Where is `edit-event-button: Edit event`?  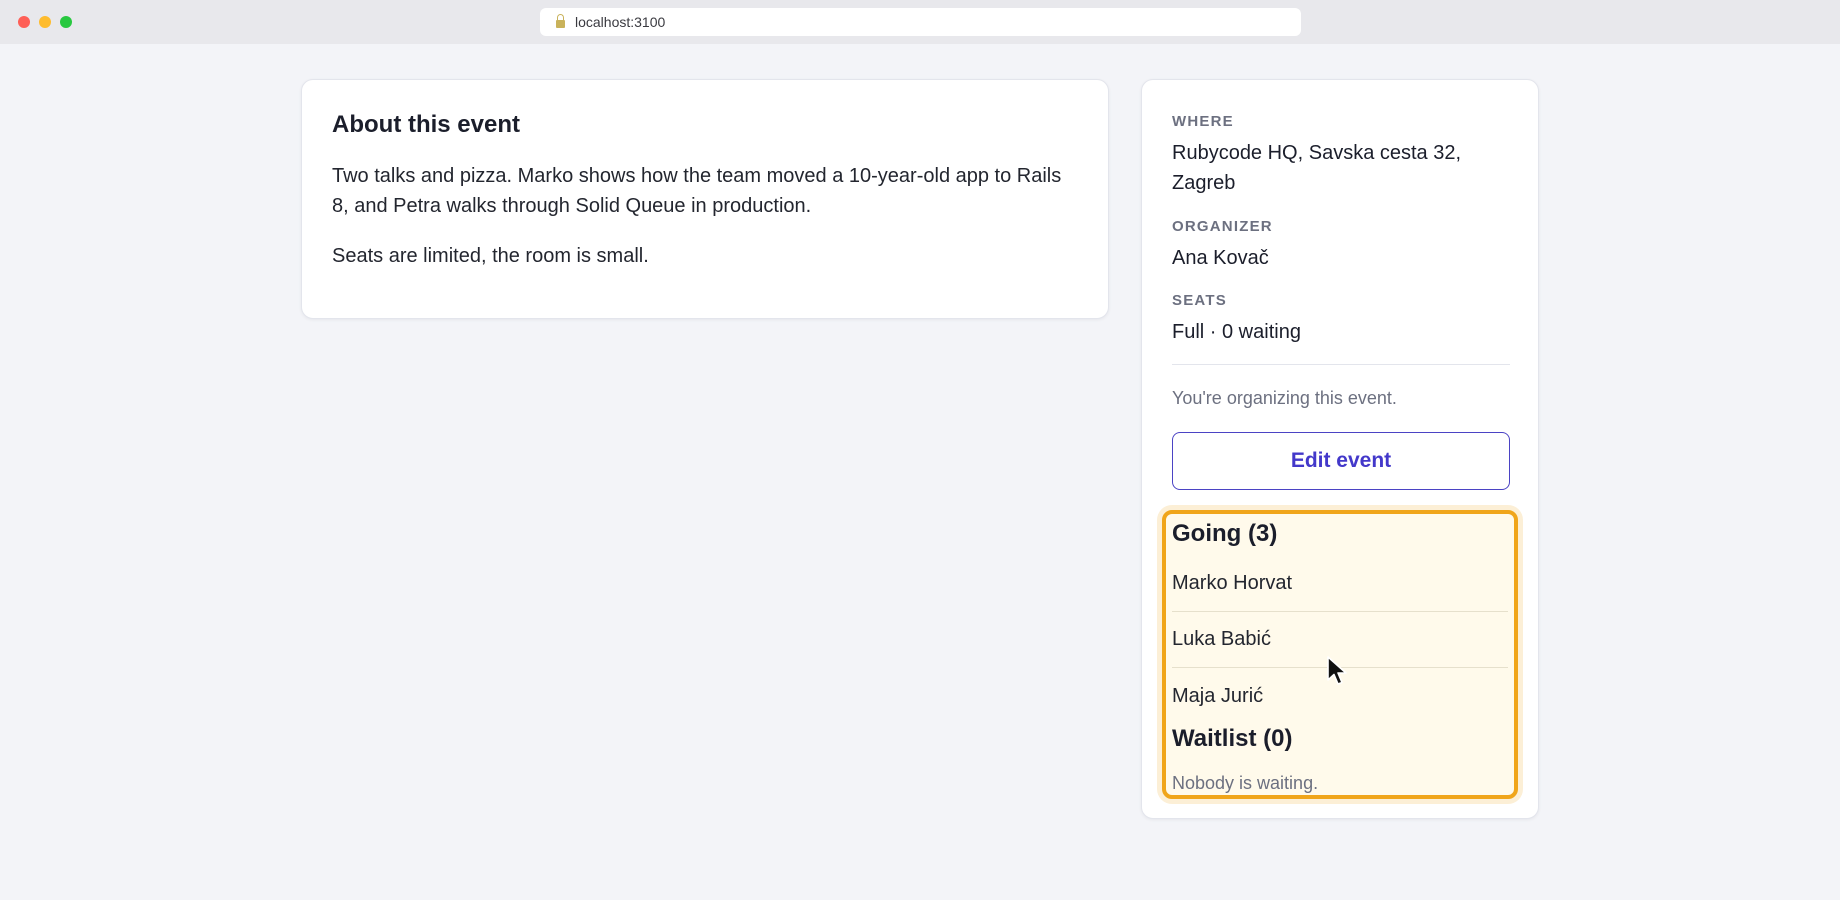 edit-event-button: Edit event is located at coordinates (1341, 461).